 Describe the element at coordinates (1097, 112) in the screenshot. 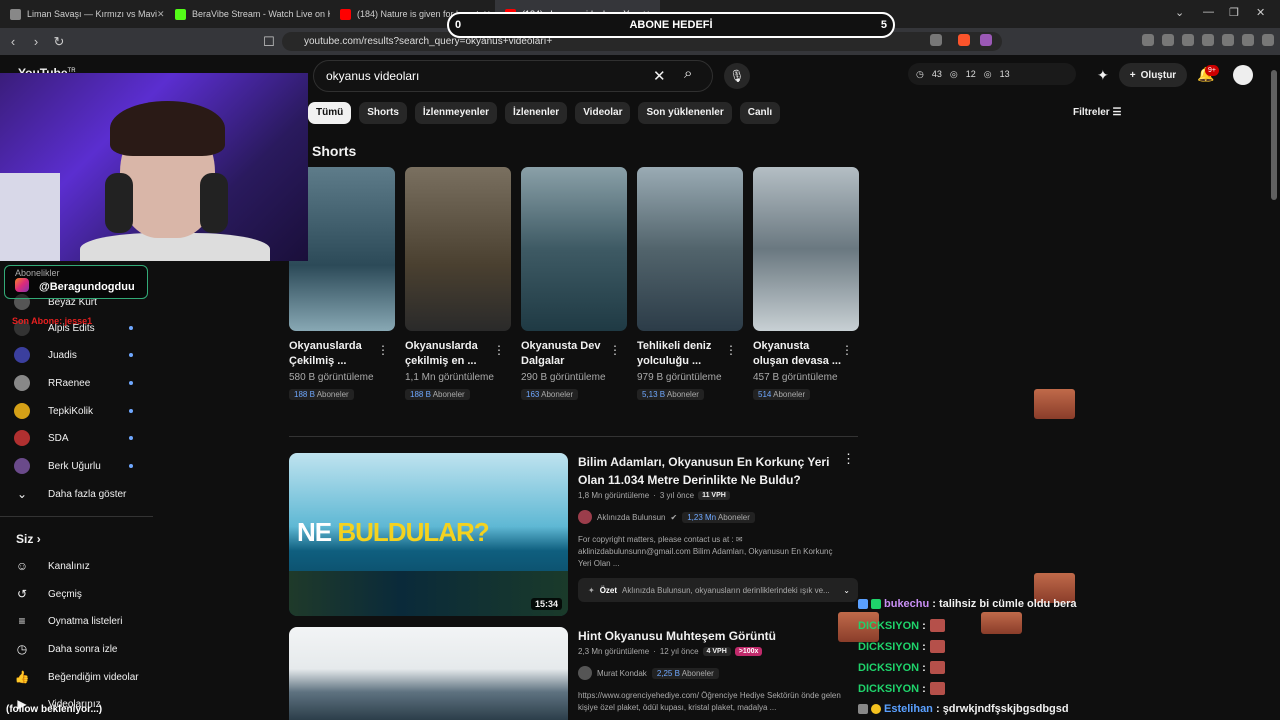

I see `filters-button: Filtreler ☰` at that location.